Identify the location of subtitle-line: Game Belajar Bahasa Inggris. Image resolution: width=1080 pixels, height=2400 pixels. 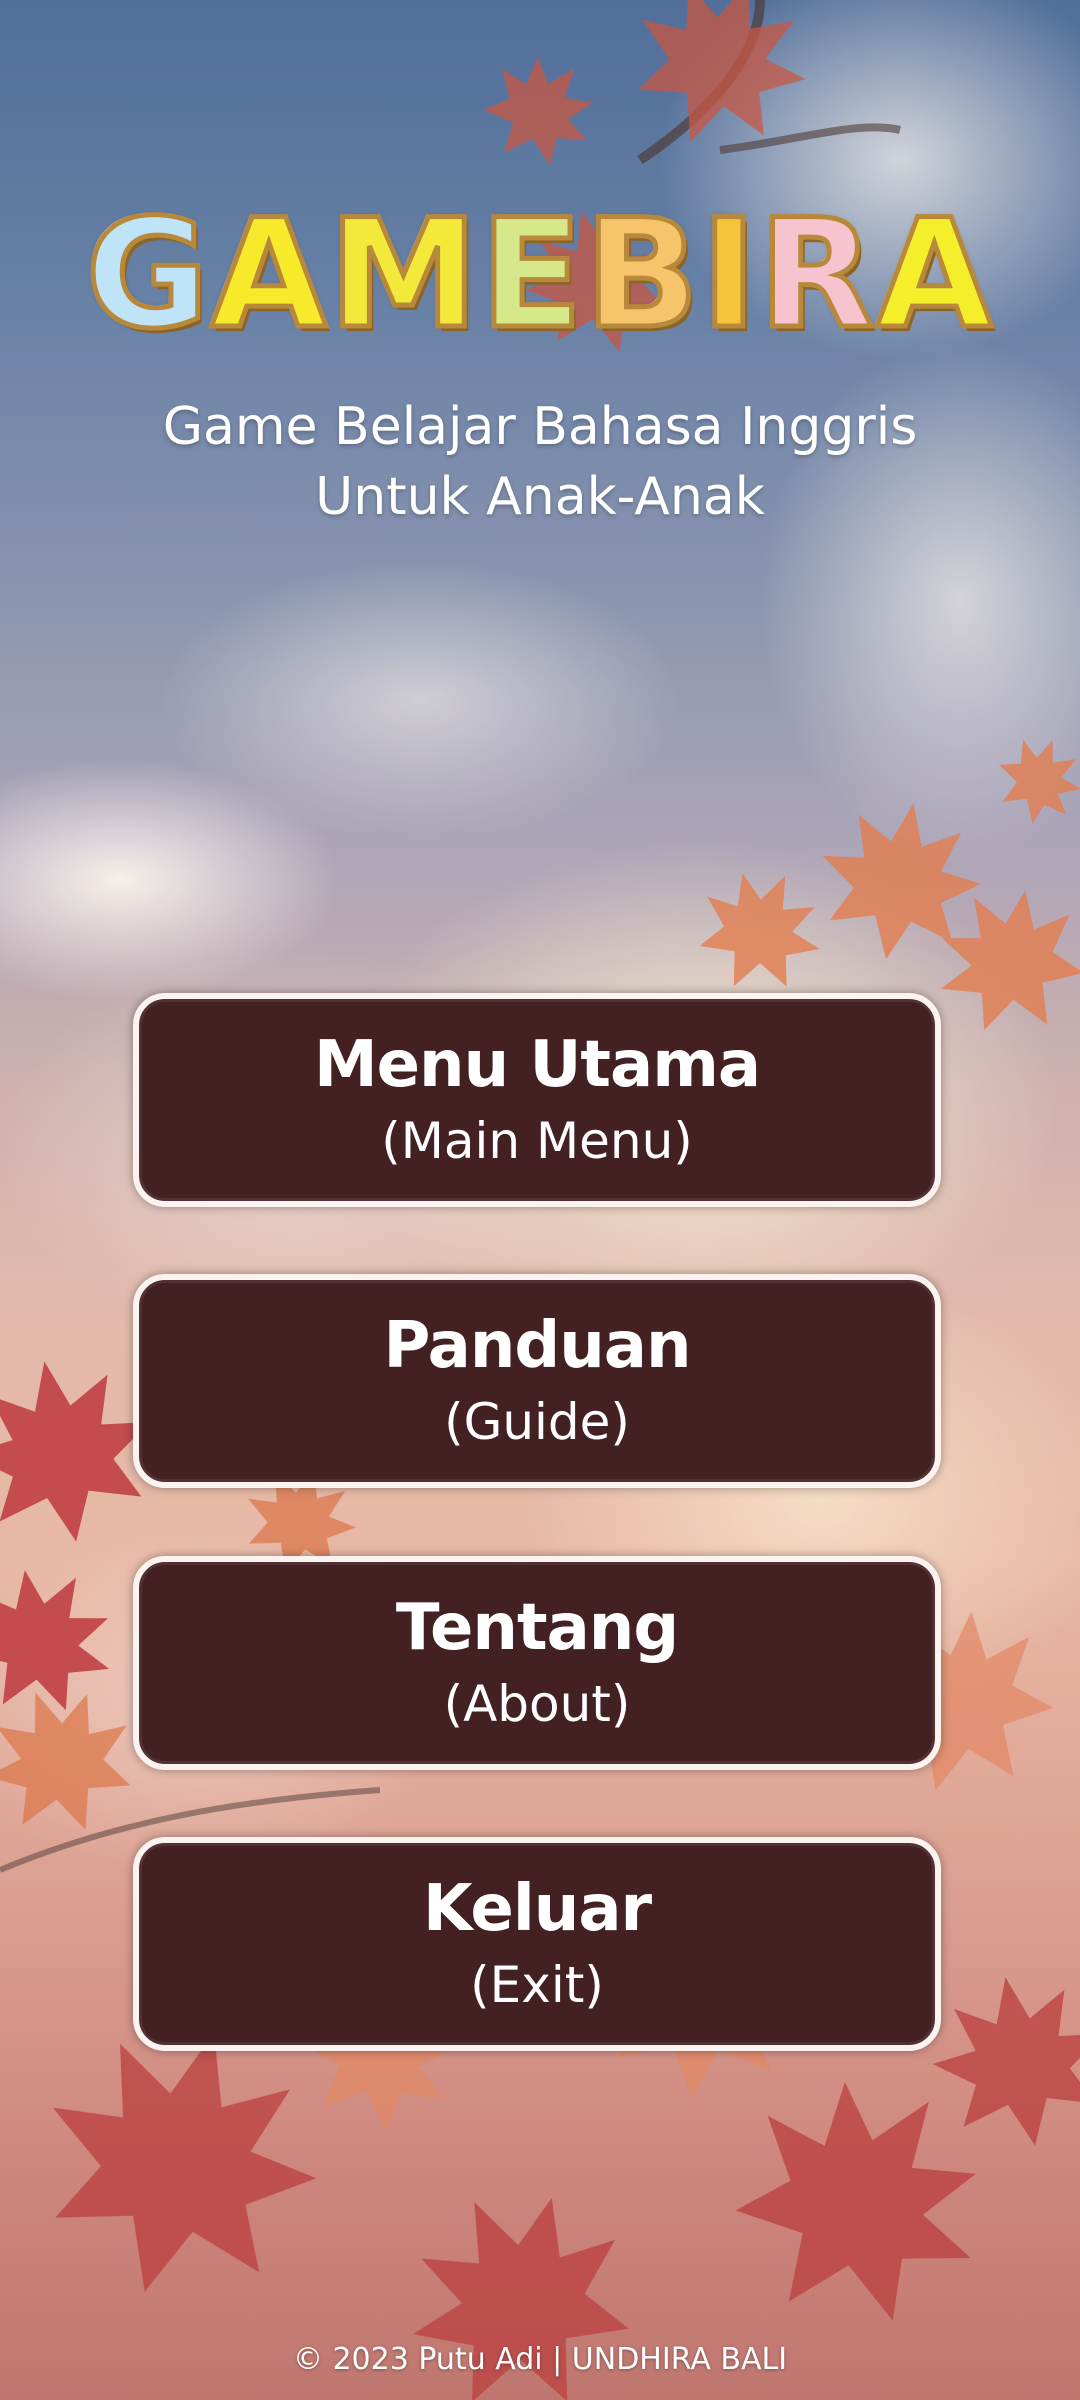
(540, 427).